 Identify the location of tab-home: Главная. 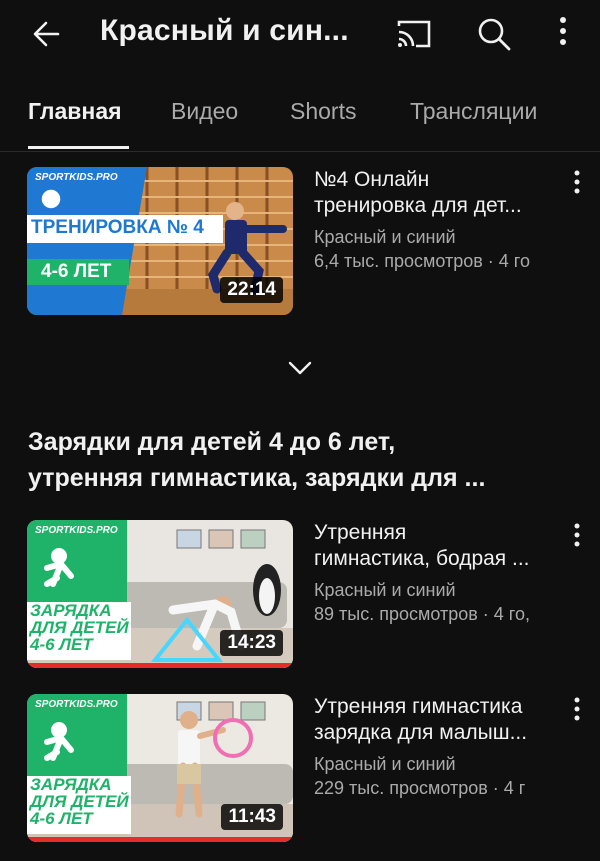
(75, 111).